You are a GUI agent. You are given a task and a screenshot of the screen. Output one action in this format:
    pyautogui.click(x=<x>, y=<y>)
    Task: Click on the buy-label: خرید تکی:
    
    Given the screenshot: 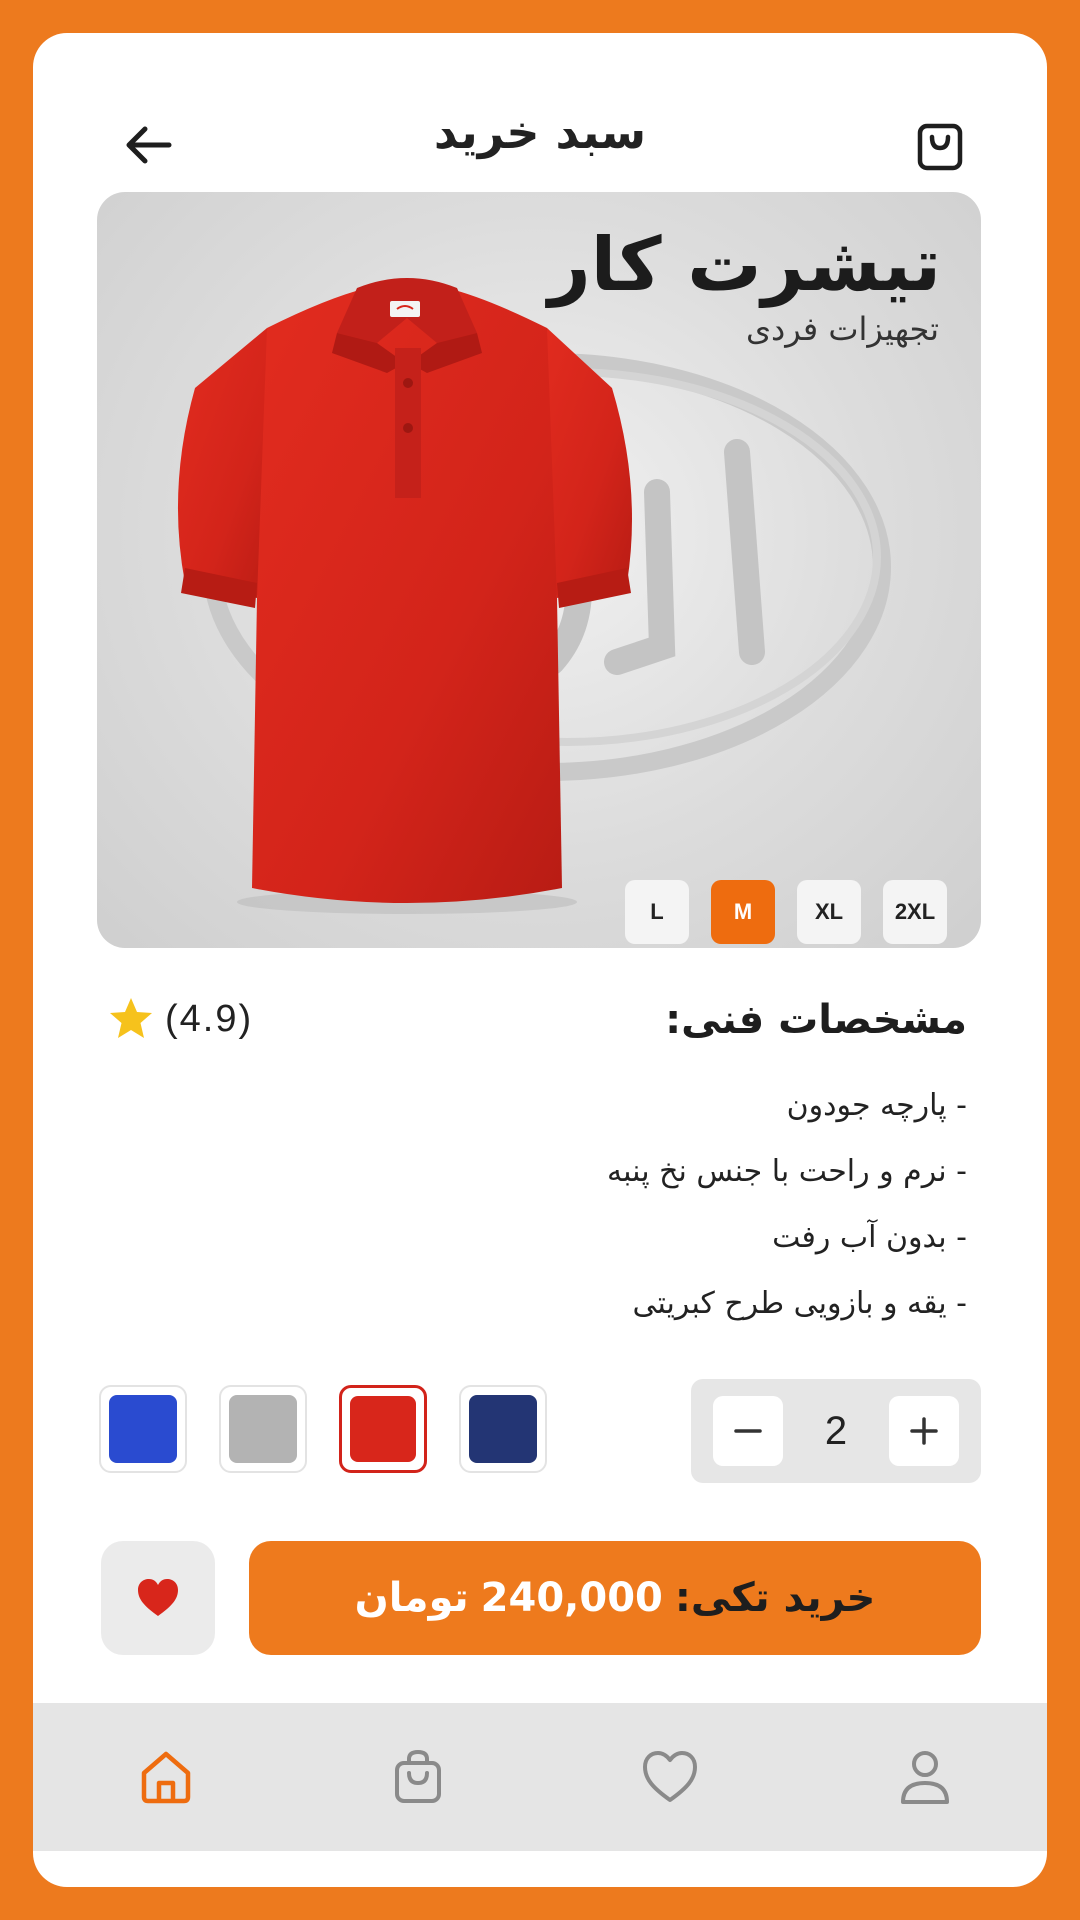 What is the action you would take?
    pyautogui.click(x=775, y=1598)
    